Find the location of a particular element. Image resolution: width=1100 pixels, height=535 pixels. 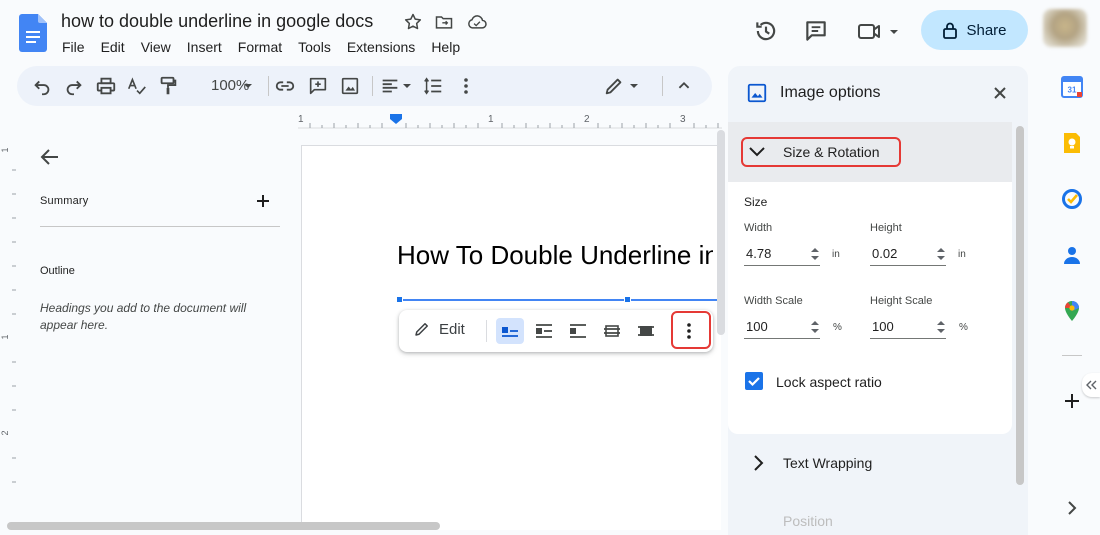

menu-file: File is located at coordinates (73, 47).